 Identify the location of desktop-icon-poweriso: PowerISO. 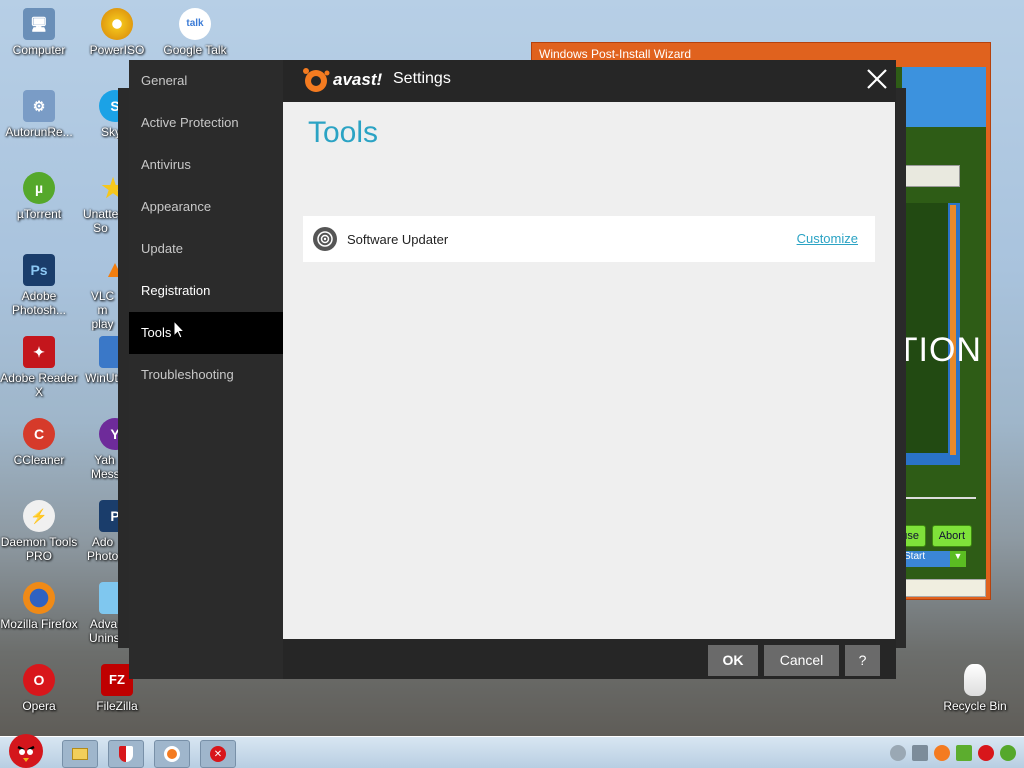
(117, 32).